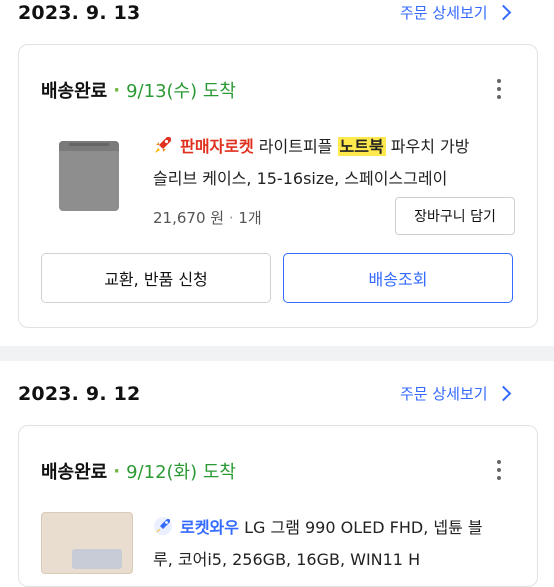 This screenshot has height=587, width=554. What do you see at coordinates (295, 146) in the screenshot?
I see `product-title-before: 라이트피플` at bounding box center [295, 146].